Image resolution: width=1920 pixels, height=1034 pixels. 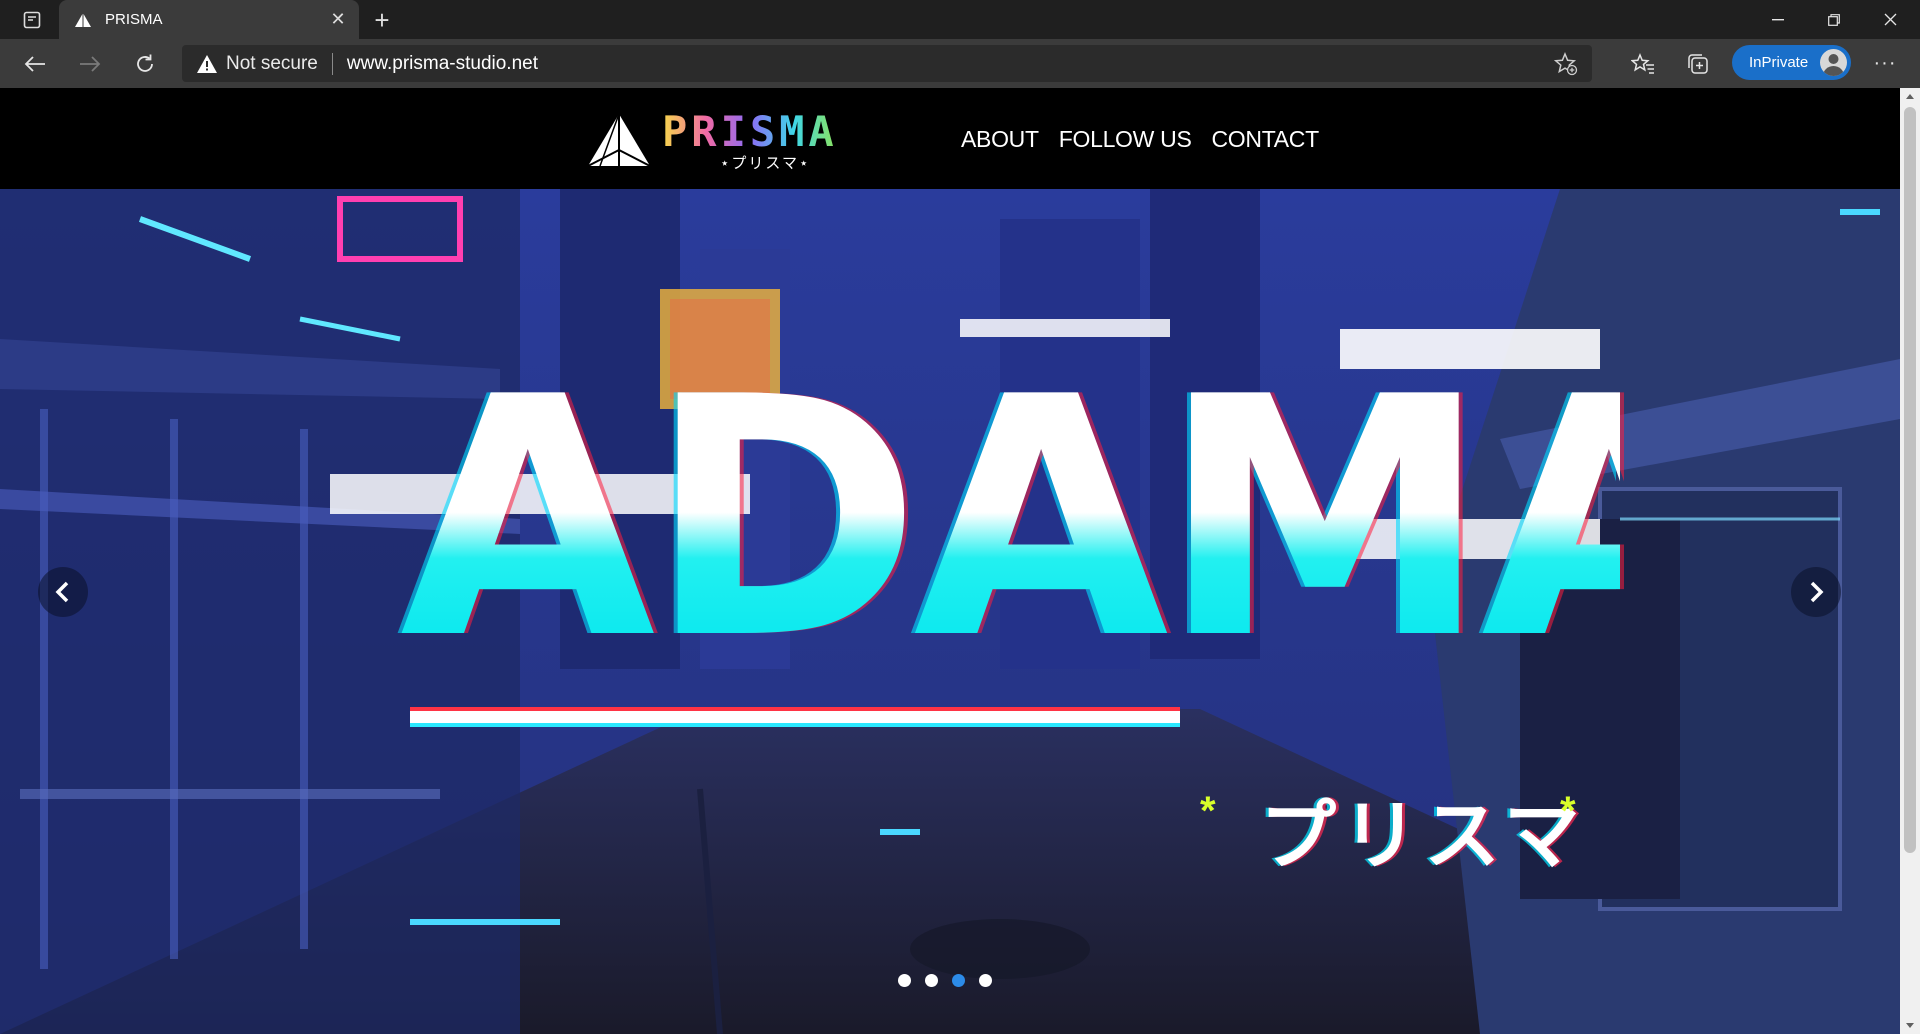 What do you see at coordinates (1910, 1025) in the screenshot?
I see `scroll-down-icon` at bounding box center [1910, 1025].